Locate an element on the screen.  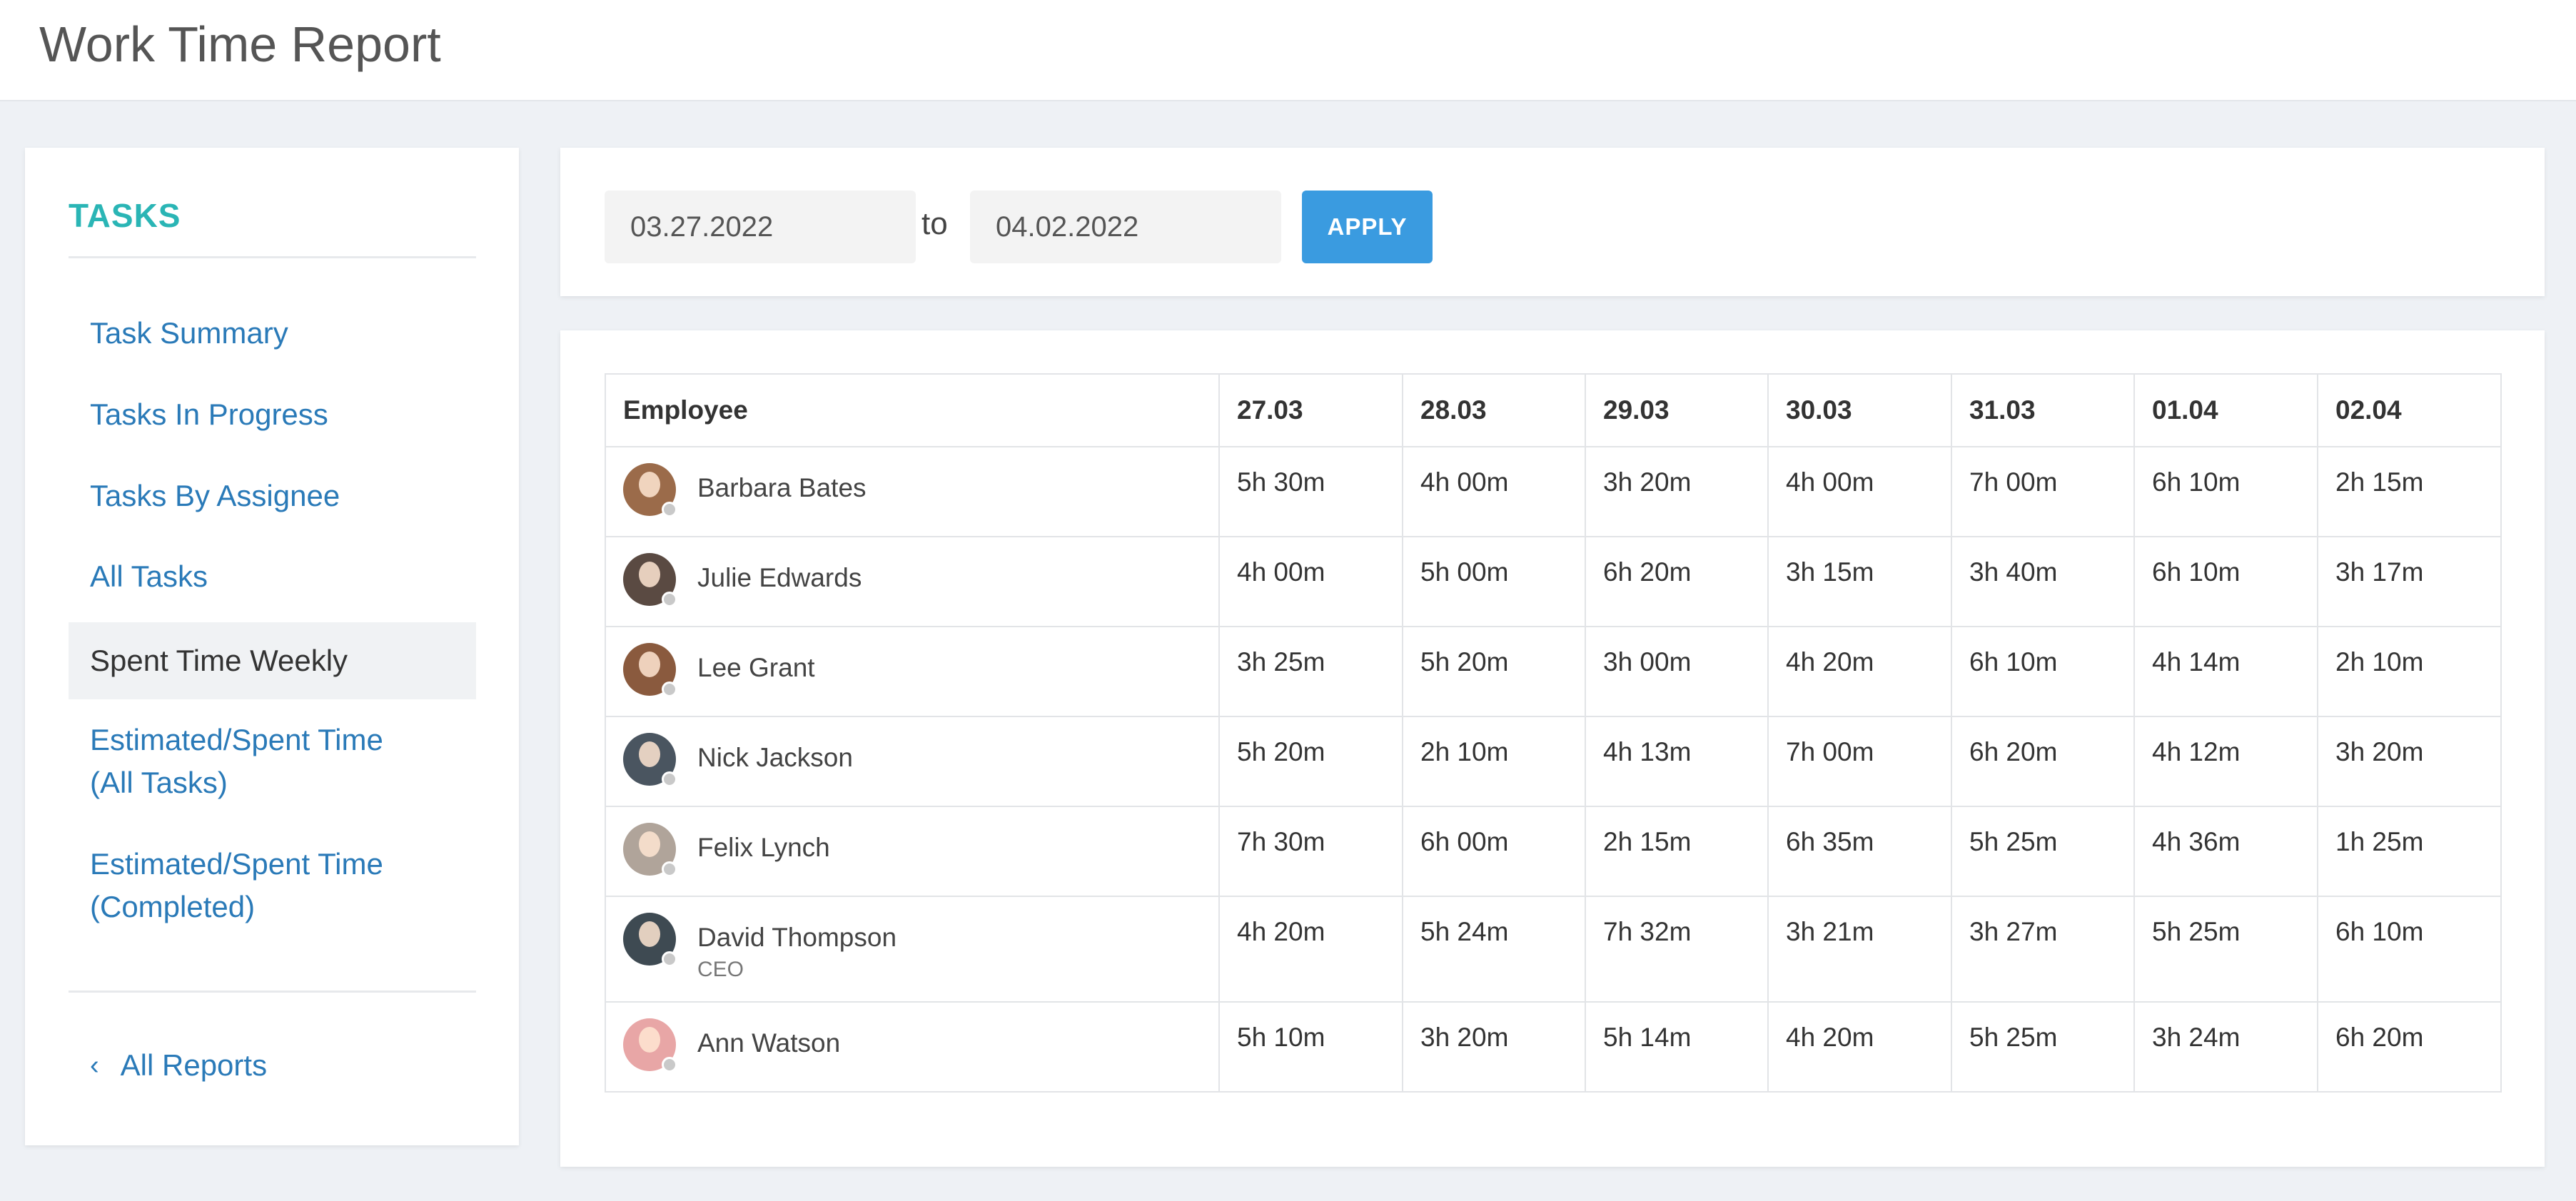
column-header: 02.04 is located at coordinates (2409, 410).